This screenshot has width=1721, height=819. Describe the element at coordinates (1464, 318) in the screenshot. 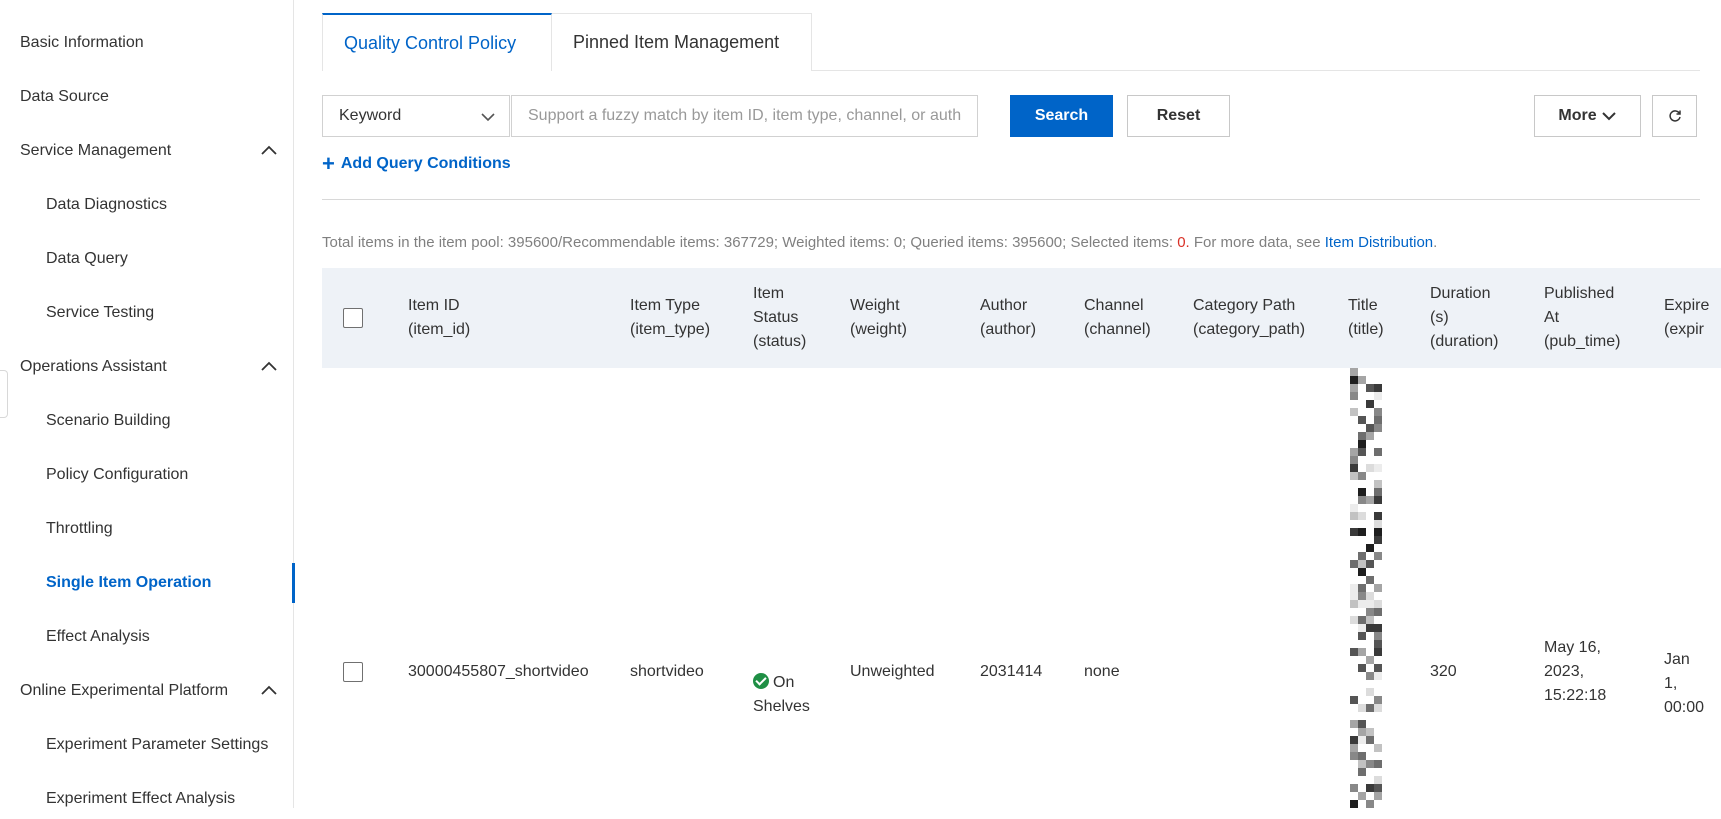

I see `column-header-duration: Duration (s) (duration)` at that location.